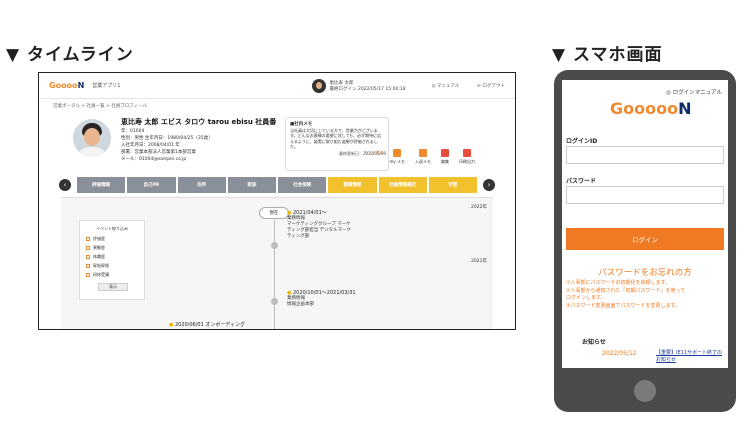  Describe the element at coordinates (112, 239) in the screenshot. I see `filter-checkbox: 評価歴` at that location.